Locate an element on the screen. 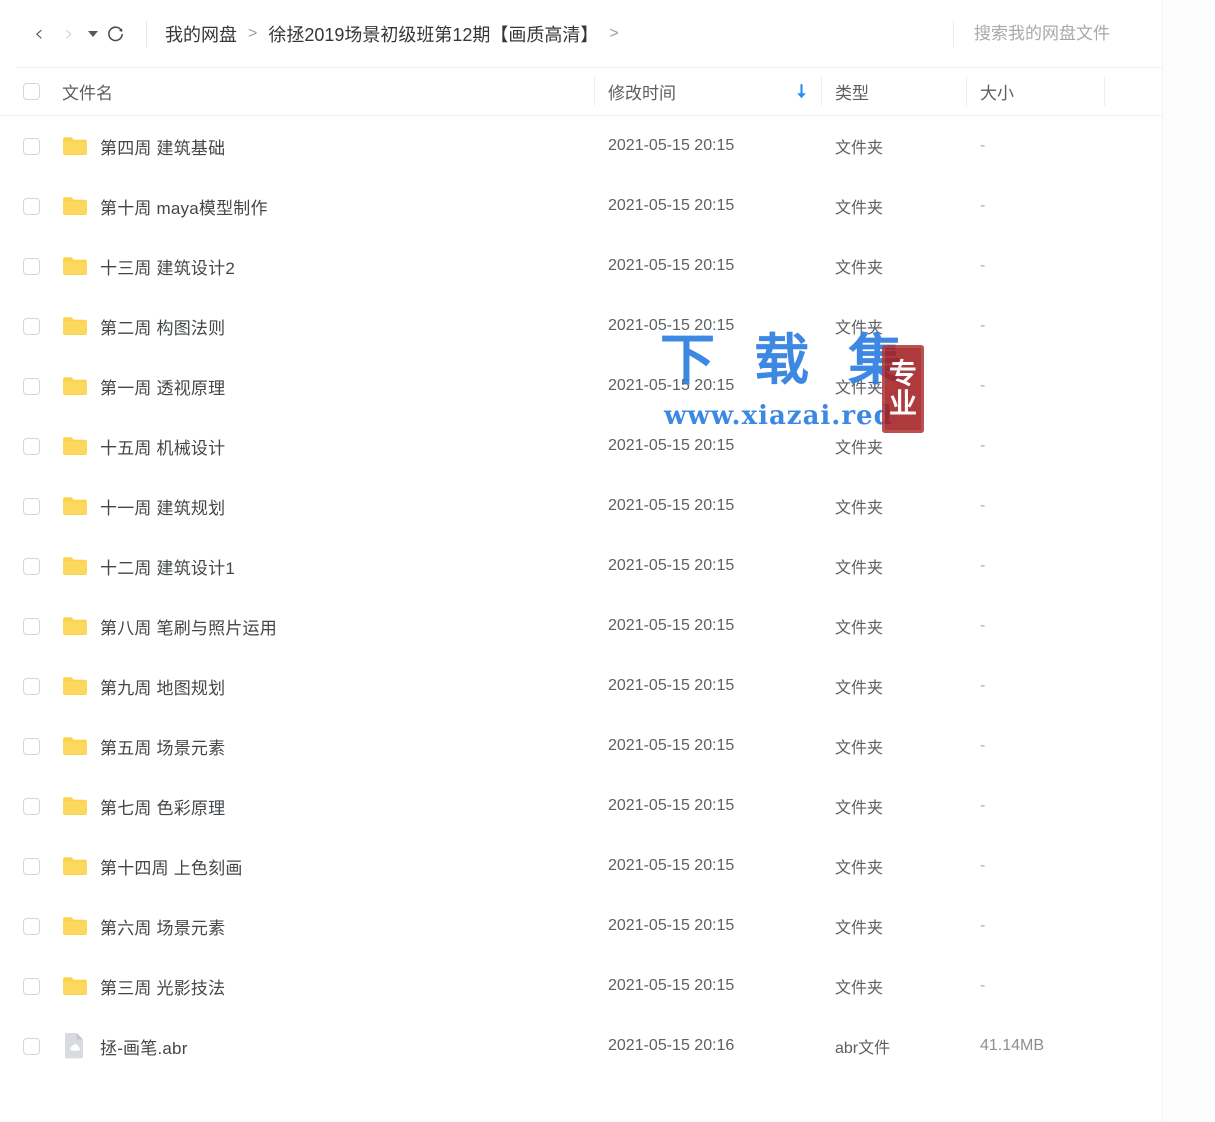  table-row: 第三周 光影技法 2021-05-15 20:15 文件夹 - is located at coordinates (581, 986).